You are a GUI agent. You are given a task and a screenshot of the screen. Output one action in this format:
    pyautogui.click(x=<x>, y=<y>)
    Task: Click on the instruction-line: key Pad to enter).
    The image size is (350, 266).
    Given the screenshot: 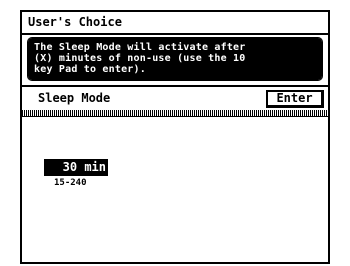 What is the action you would take?
    pyautogui.click(x=90, y=69)
    